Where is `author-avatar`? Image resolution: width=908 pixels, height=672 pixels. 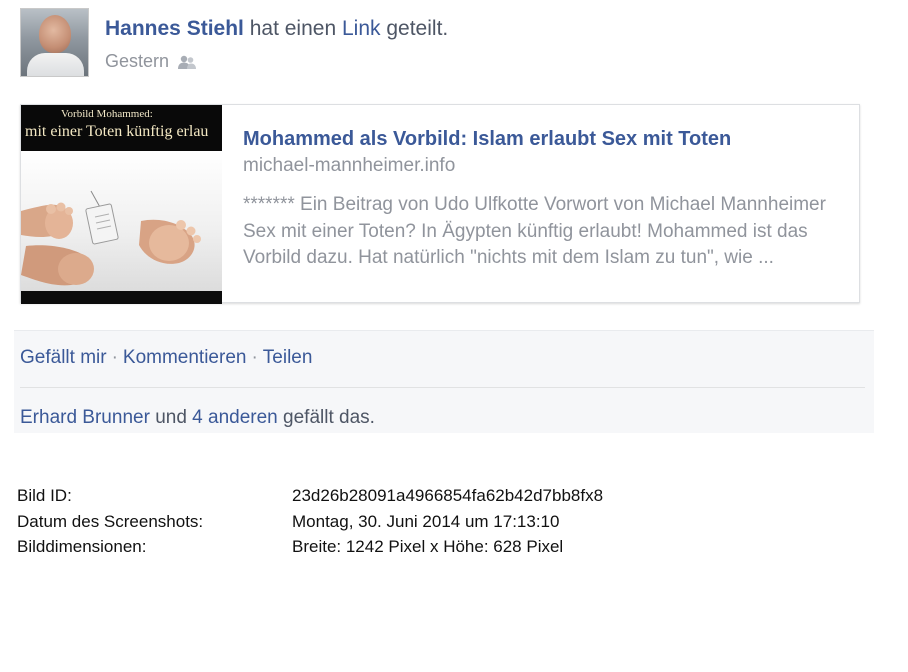 author-avatar is located at coordinates (54, 42).